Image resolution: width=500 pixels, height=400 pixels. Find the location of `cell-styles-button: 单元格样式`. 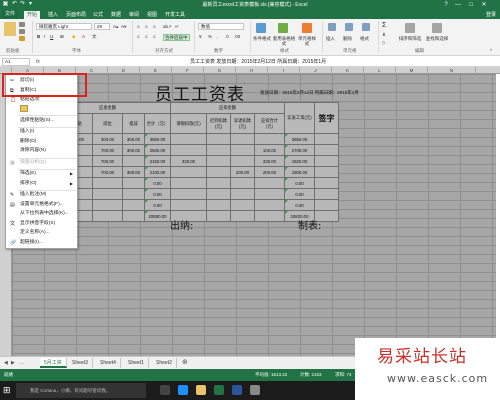

cell-styles-button: 单元格样式 is located at coordinates (307, 41).